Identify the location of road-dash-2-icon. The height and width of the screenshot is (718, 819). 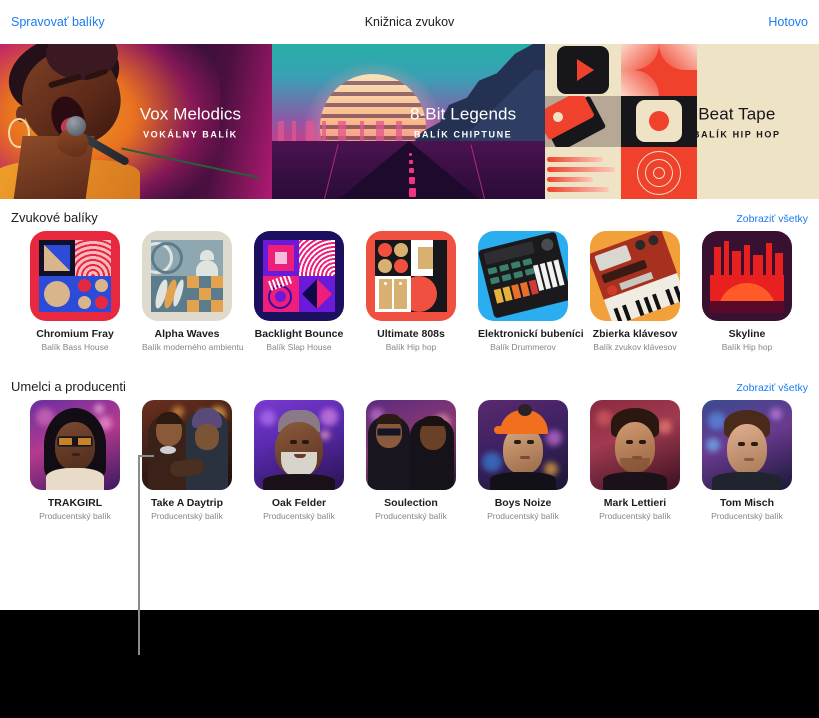
(411, 180).